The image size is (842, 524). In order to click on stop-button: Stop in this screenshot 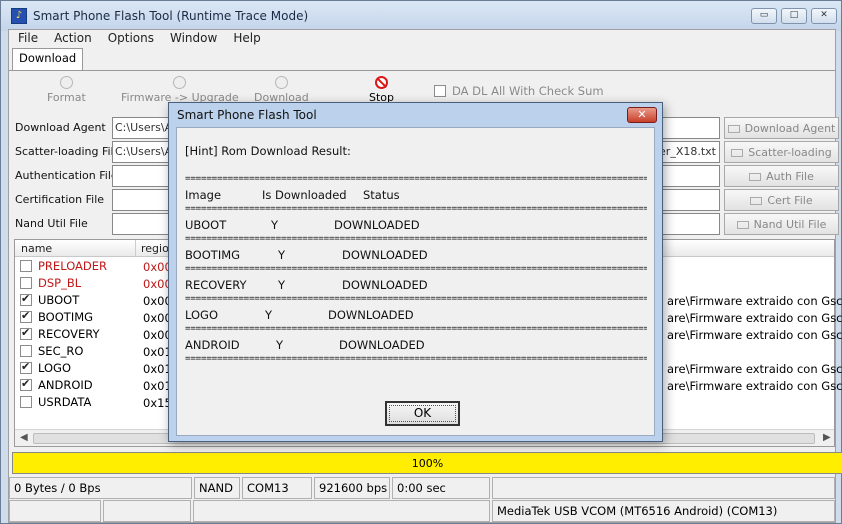, I will do `click(381, 90)`.